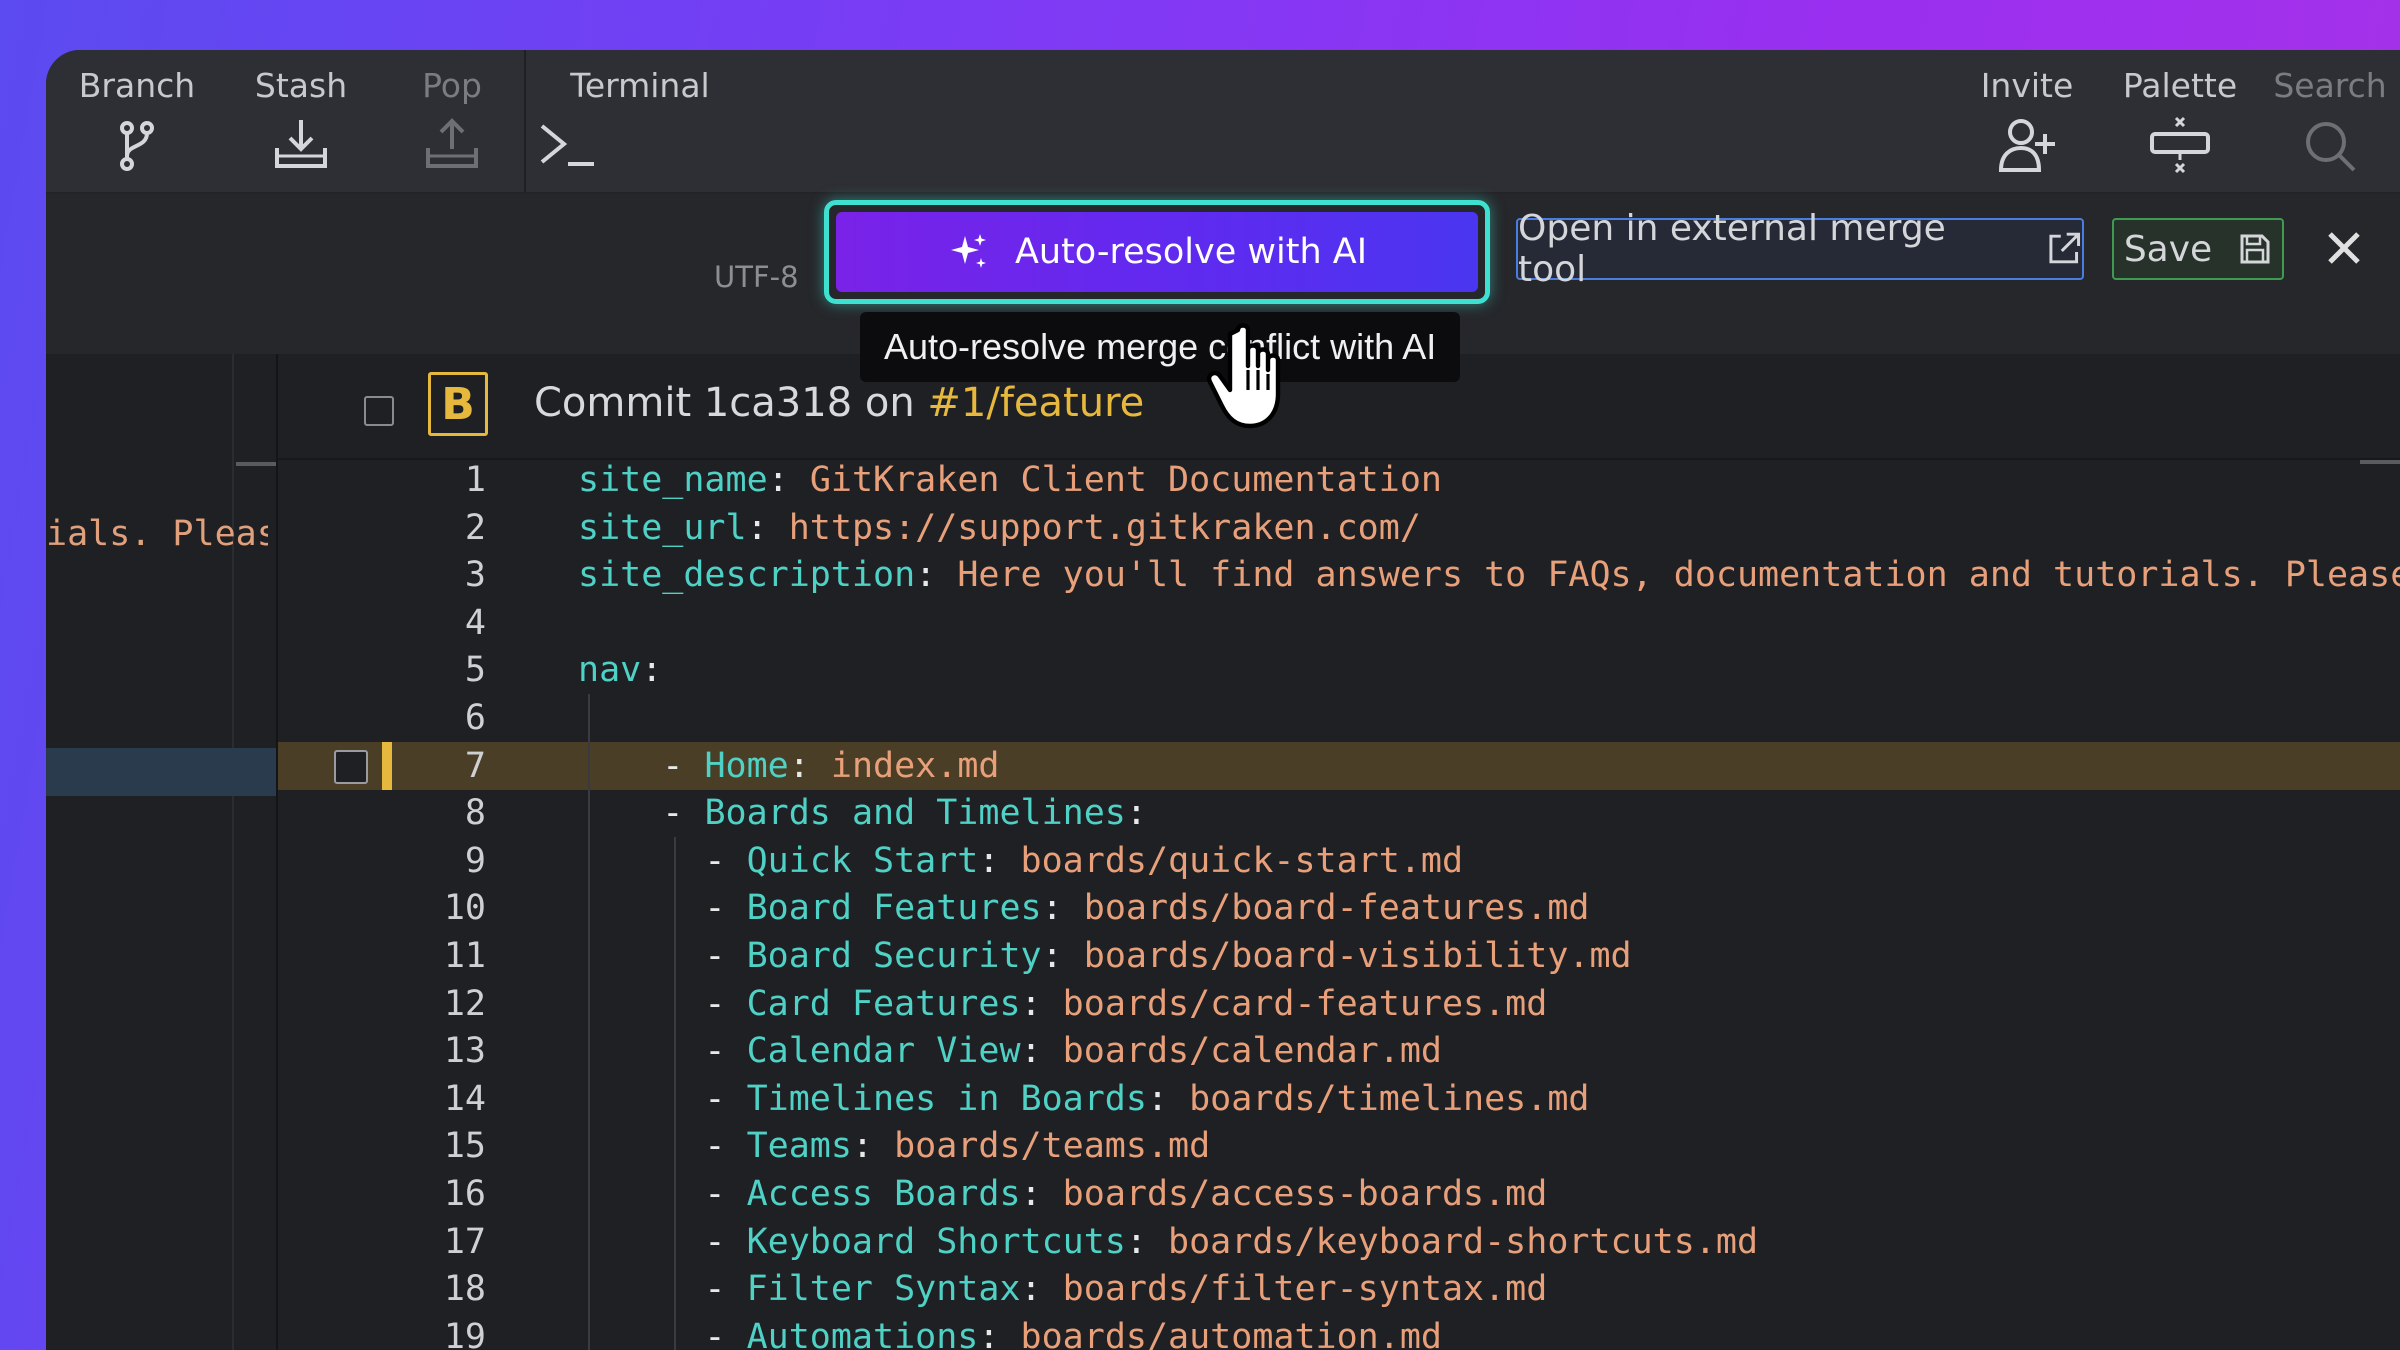 This screenshot has height=1350, width=2400. What do you see at coordinates (2330, 121) in the screenshot?
I see `search-button: Search` at bounding box center [2330, 121].